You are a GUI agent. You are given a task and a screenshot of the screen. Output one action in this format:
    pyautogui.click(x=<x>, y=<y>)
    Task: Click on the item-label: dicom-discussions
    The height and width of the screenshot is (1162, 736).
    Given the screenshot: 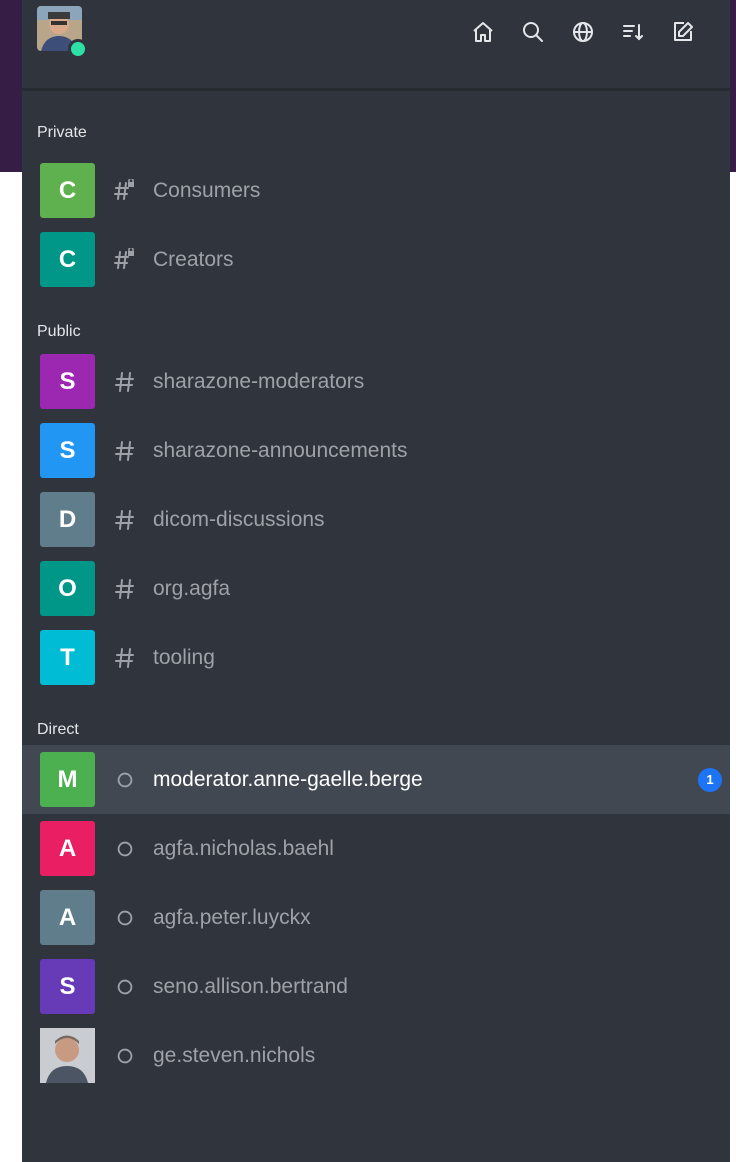 What is the action you would take?
    pyautogui.click(x=239, y=519)
    